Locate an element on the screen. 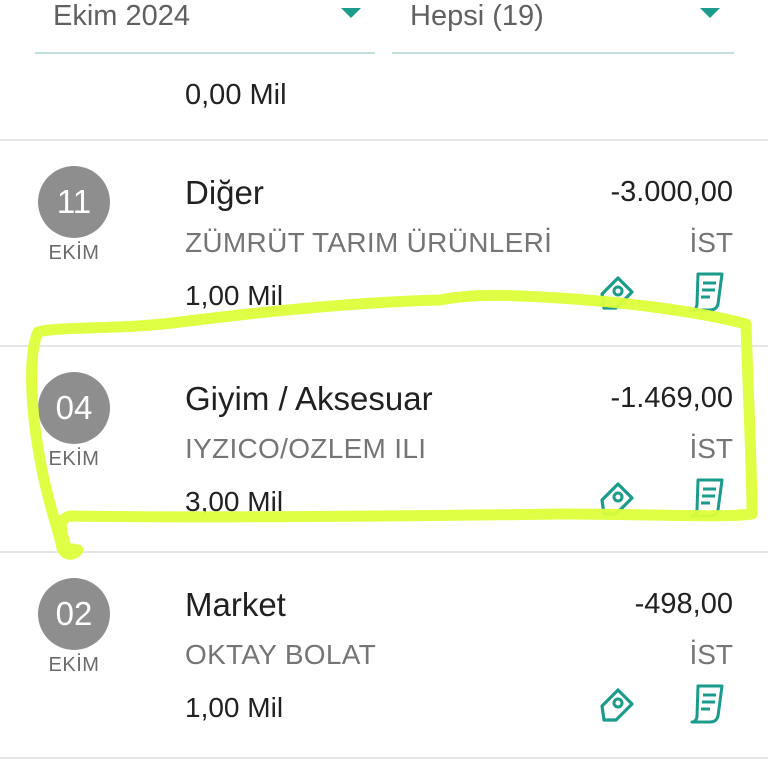 This screenshot has width=768, height=768. month-dropdown: Ekim 2024 is located at coordinates (205, 27).